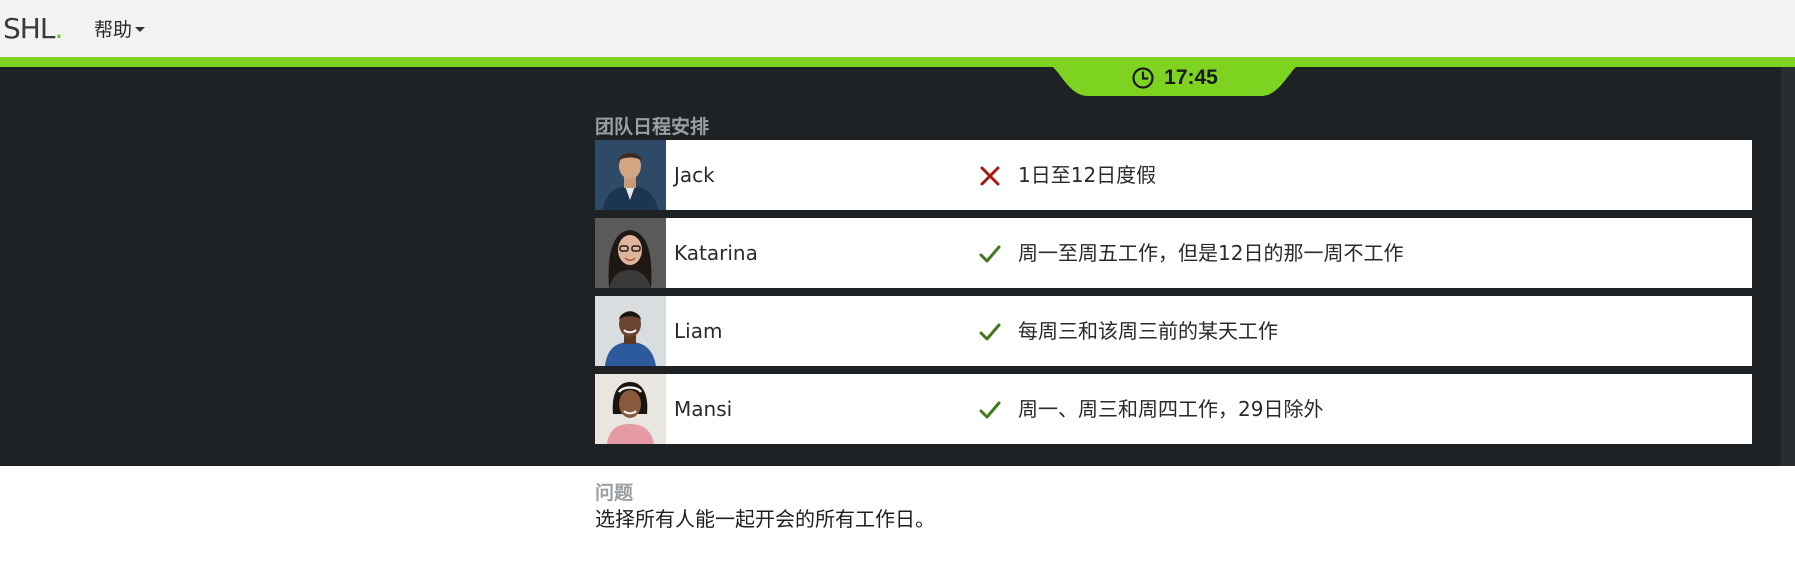  What do you see at coordinates (1788, 266) in the screenshot?
I see `scrollbar` at bounding box center [1788, 266].